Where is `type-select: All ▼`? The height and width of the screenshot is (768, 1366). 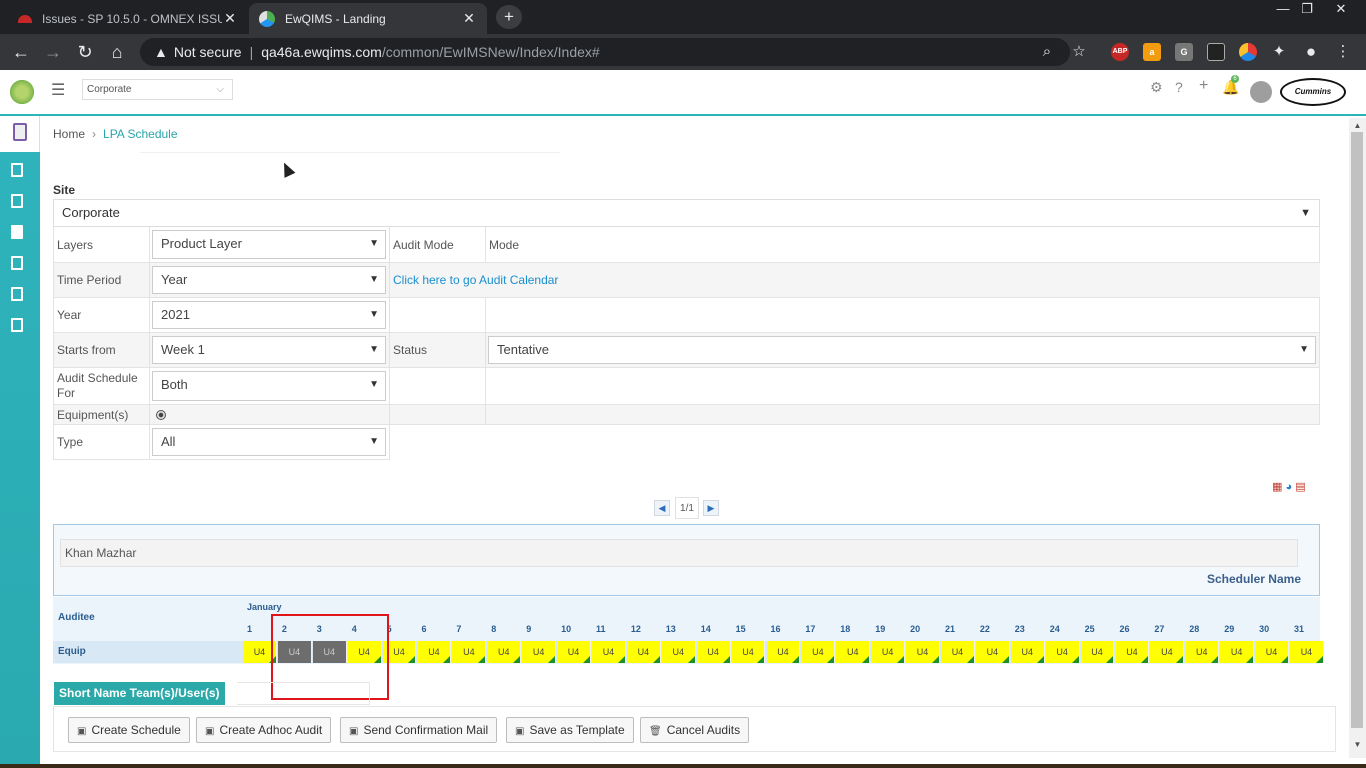
type-select: All ▼ is located at coordinates (269, 442).